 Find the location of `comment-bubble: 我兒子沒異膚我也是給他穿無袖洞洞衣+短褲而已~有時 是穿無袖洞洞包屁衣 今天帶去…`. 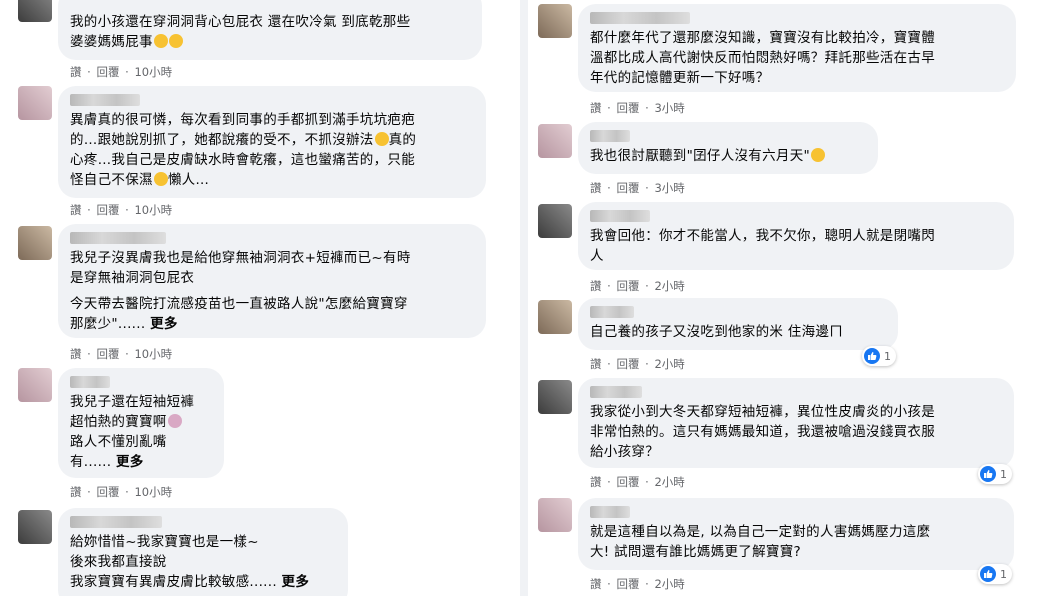

comment-bubble: 我兒子沒異膚我也是給他穿無袖洞洞衣+短褲而已~有時 是穿無袖洞洞包屁衣 今天帶去… is located at coordinates (272, 281).